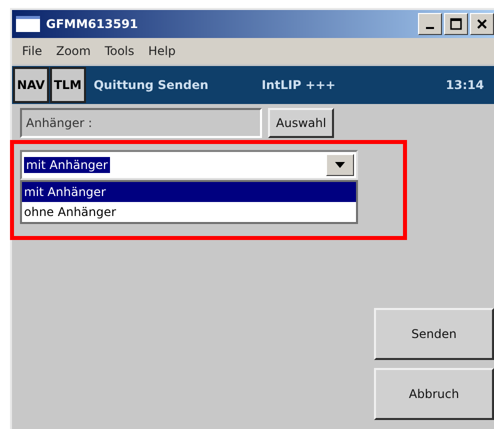 Image resolution: width=494 pixels, height=429 pixels. Describe the element at coordinates (119, 51) in the screenshot. I see `menu-item: Tools` at that location.